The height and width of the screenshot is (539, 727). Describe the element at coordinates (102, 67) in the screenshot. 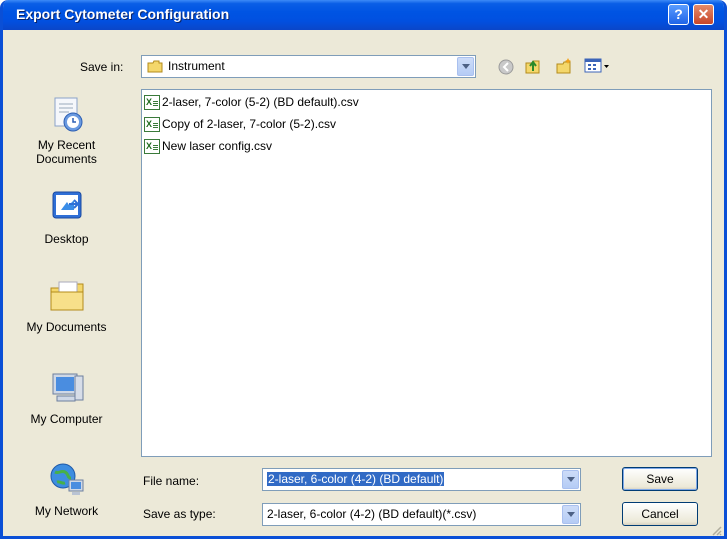

I see `save-in-label: Save in:` at that location.